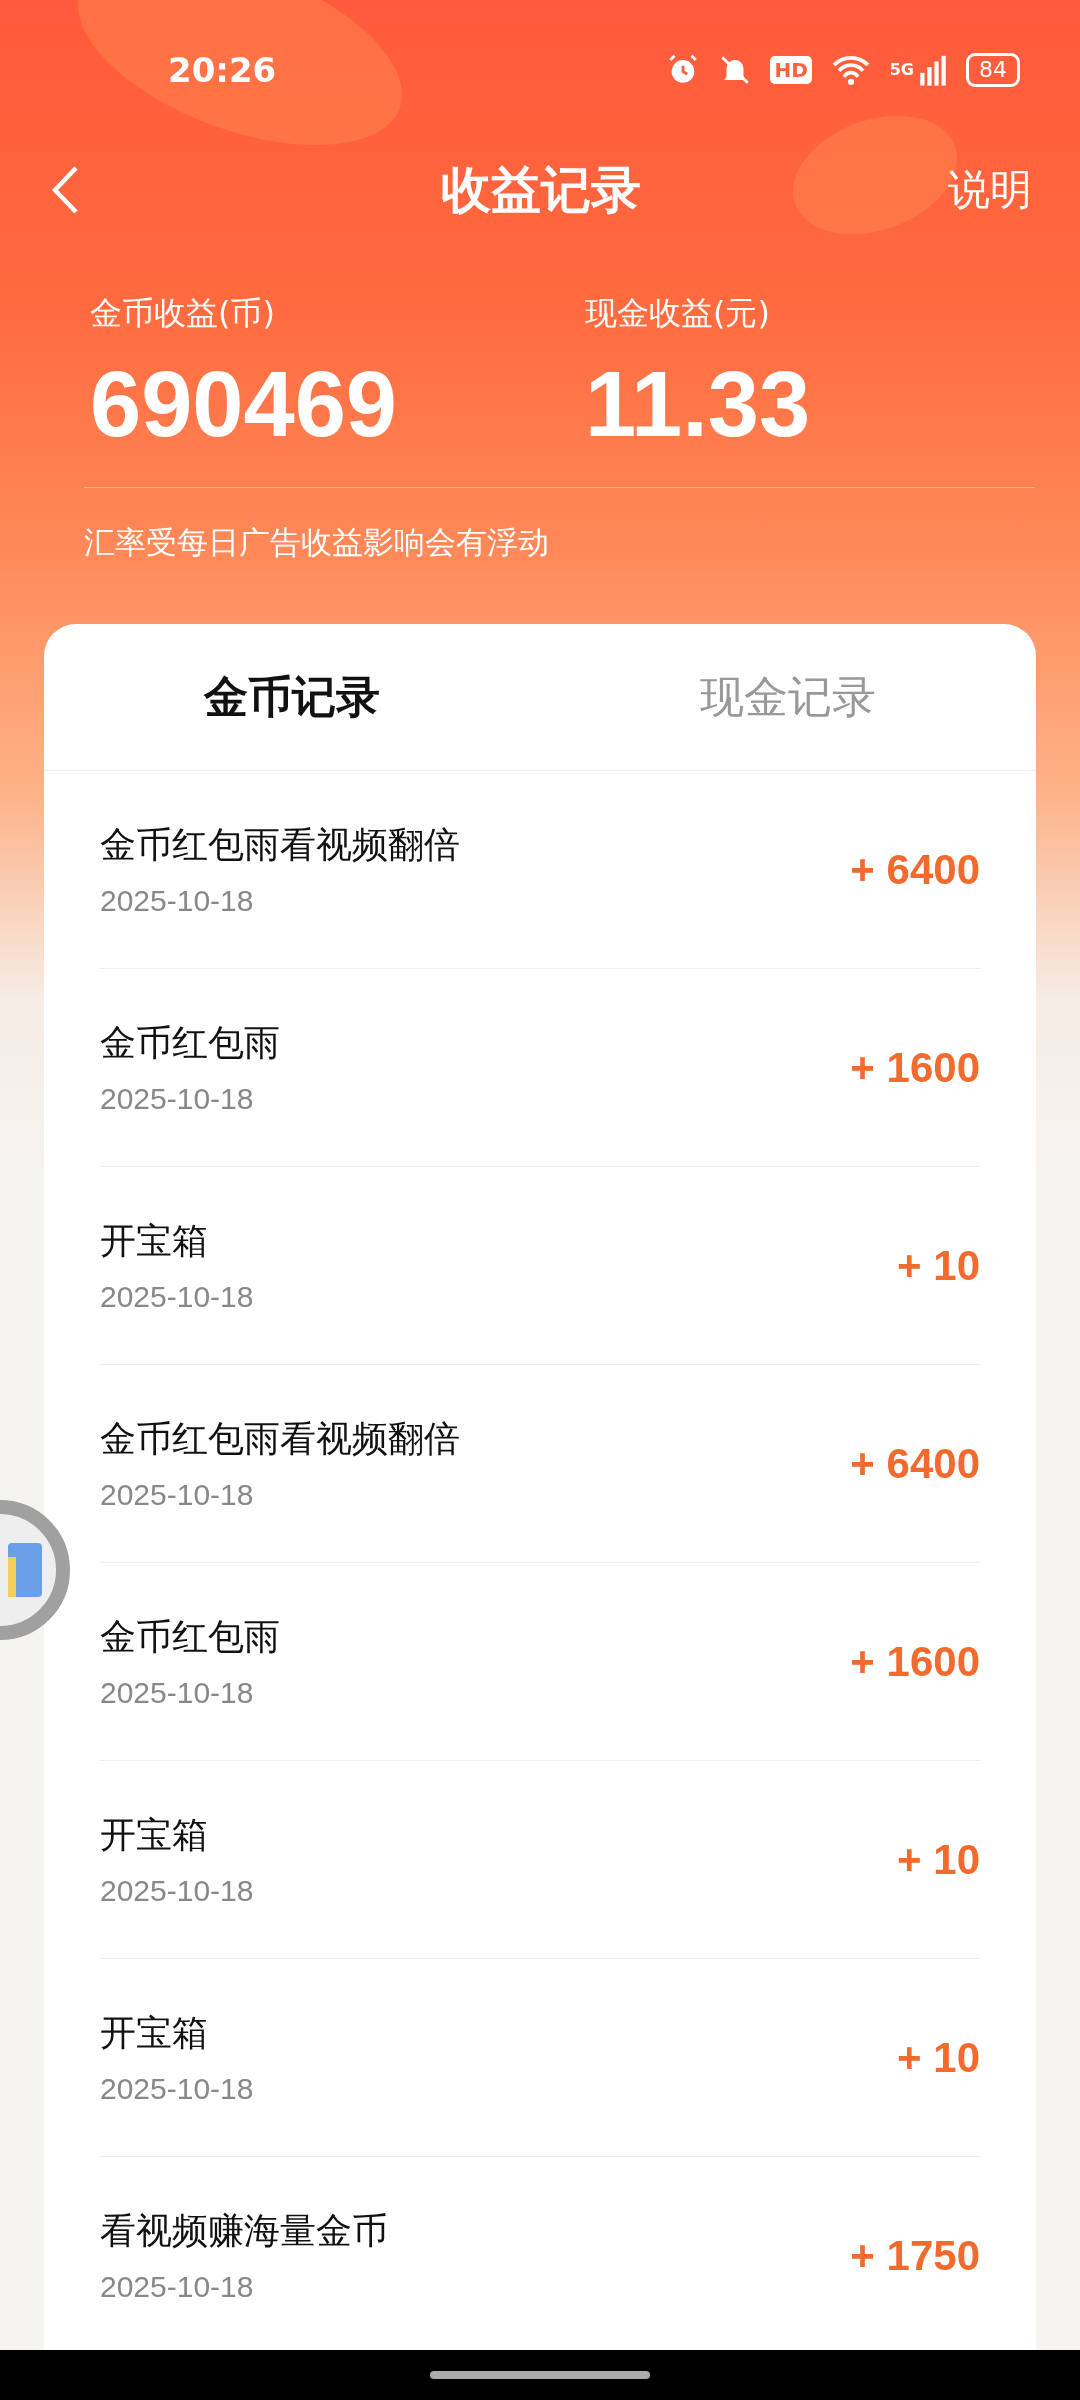 The image size is (1080, 2400). Describe the element at coordinates (244, 404) in the screenshot. I see `stat-value: 690469` at that location.